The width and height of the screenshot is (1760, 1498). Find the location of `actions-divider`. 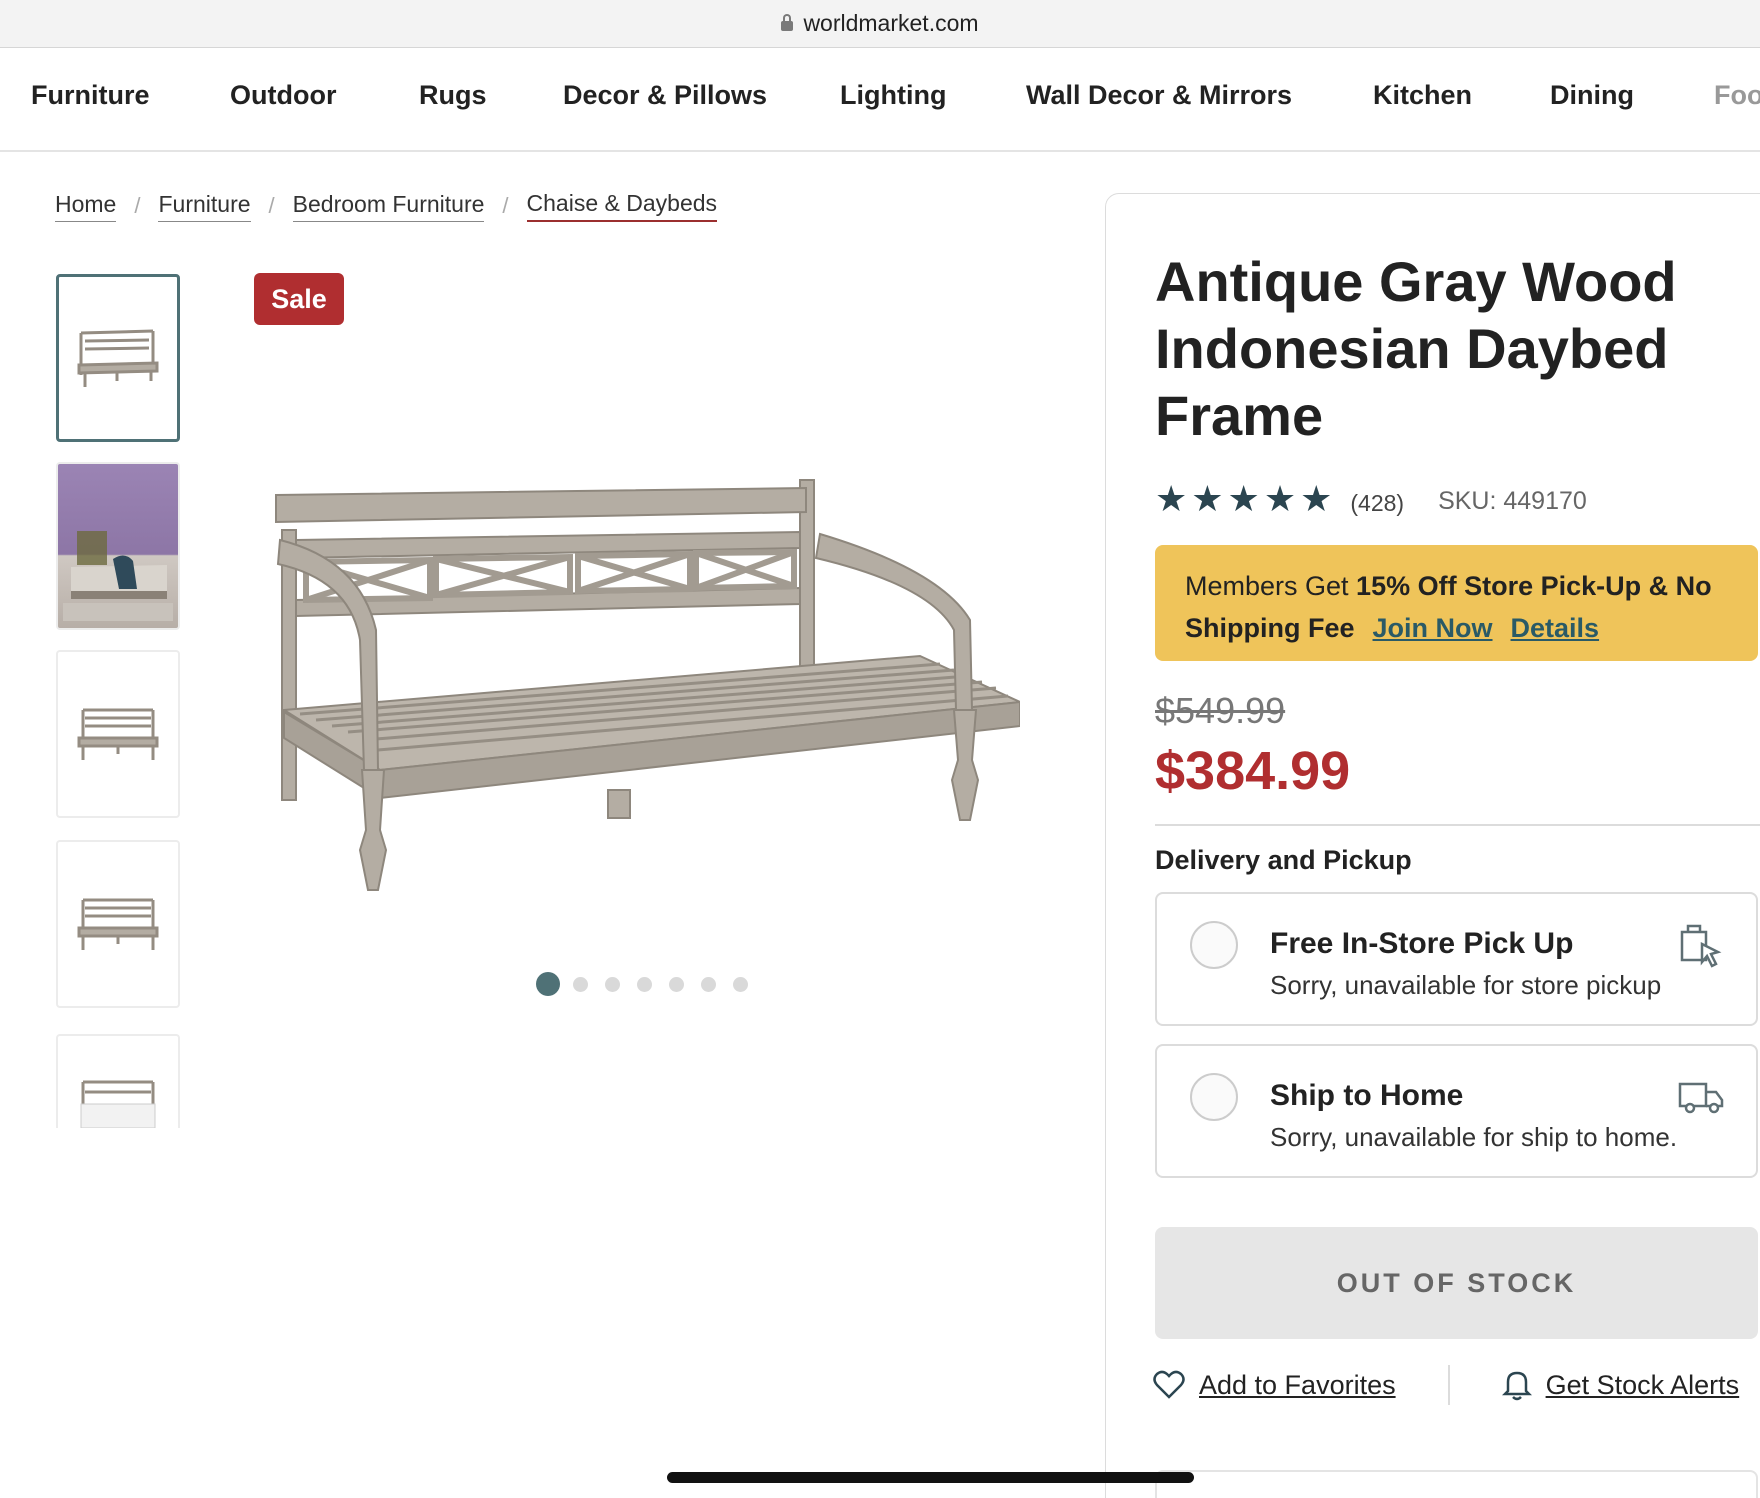

actions-divider is located at coordinates (1448, 1385).